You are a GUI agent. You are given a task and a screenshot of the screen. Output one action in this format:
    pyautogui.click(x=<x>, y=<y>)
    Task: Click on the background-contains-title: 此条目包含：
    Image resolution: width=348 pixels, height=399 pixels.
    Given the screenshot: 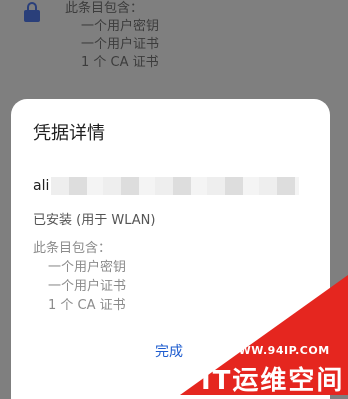 What is the action you would take?
    pyautogui.click(x=104, y=8)
    